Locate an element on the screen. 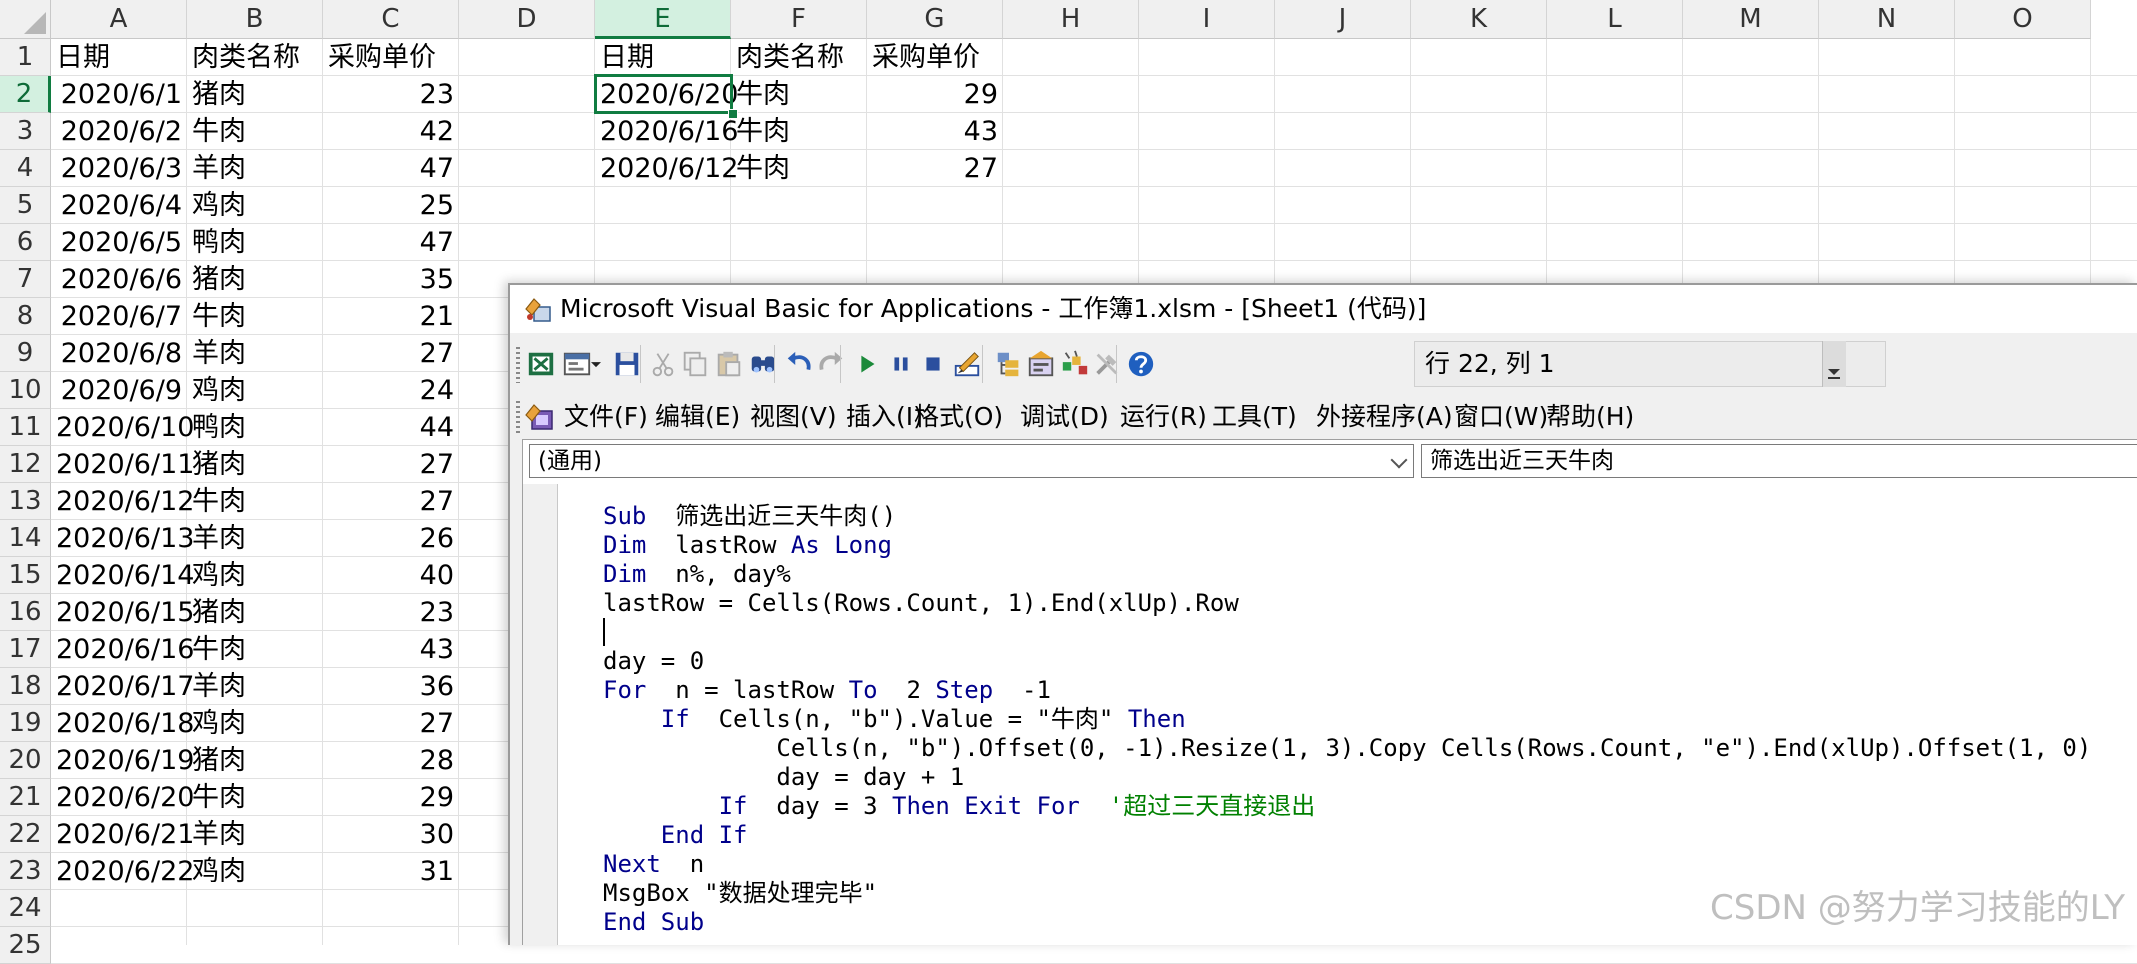 This screenshot has width=2137, height=964. date-cell: 2020/6/12 is located at coordinates (122, 501).